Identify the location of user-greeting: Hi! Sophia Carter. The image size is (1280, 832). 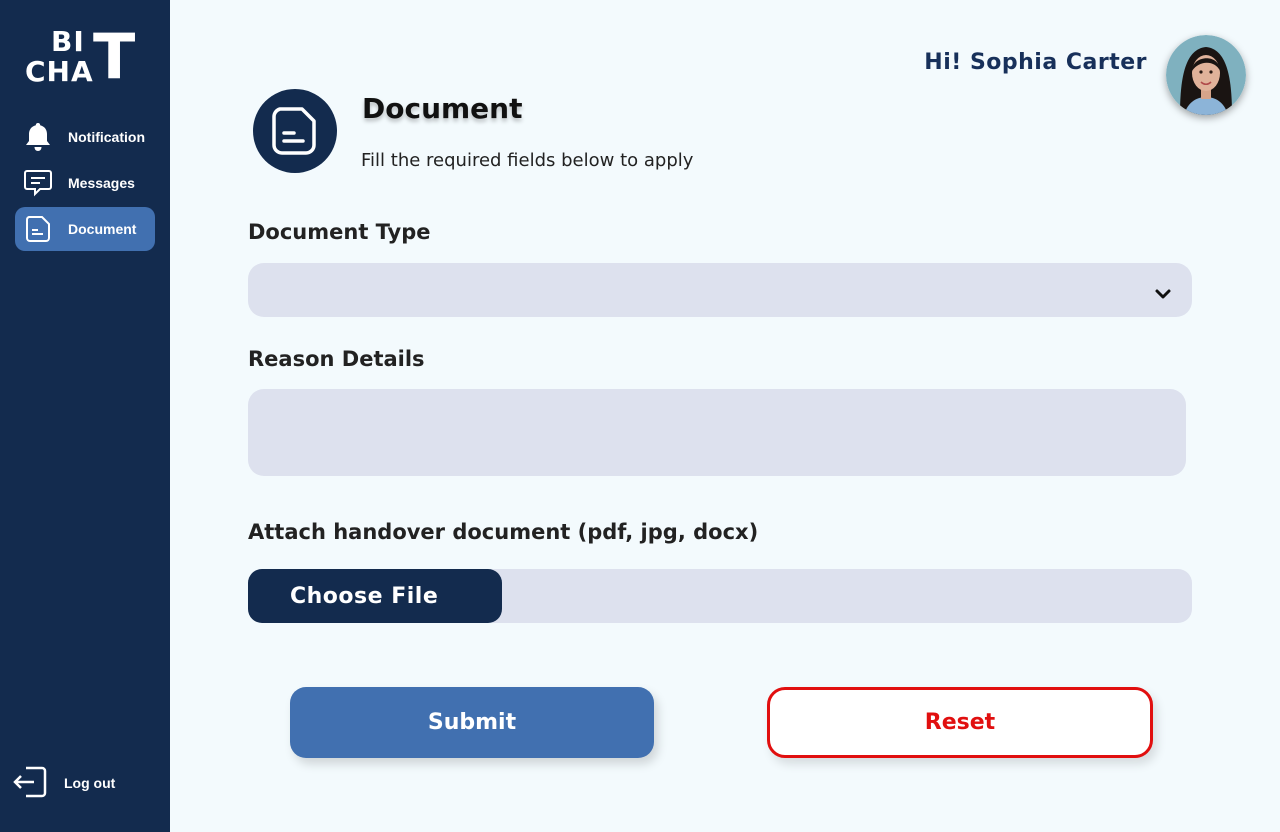
(1035, 62).